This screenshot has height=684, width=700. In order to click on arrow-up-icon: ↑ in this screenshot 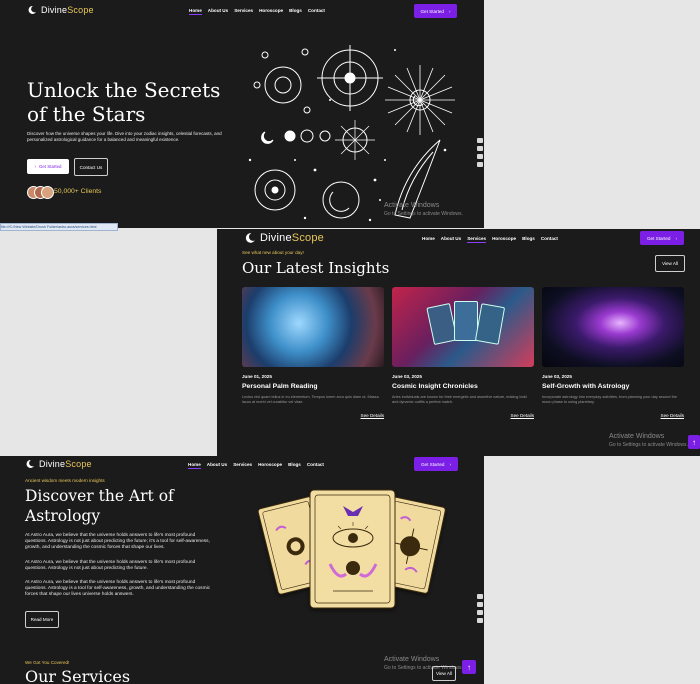, I will do `click(694, 442)`.